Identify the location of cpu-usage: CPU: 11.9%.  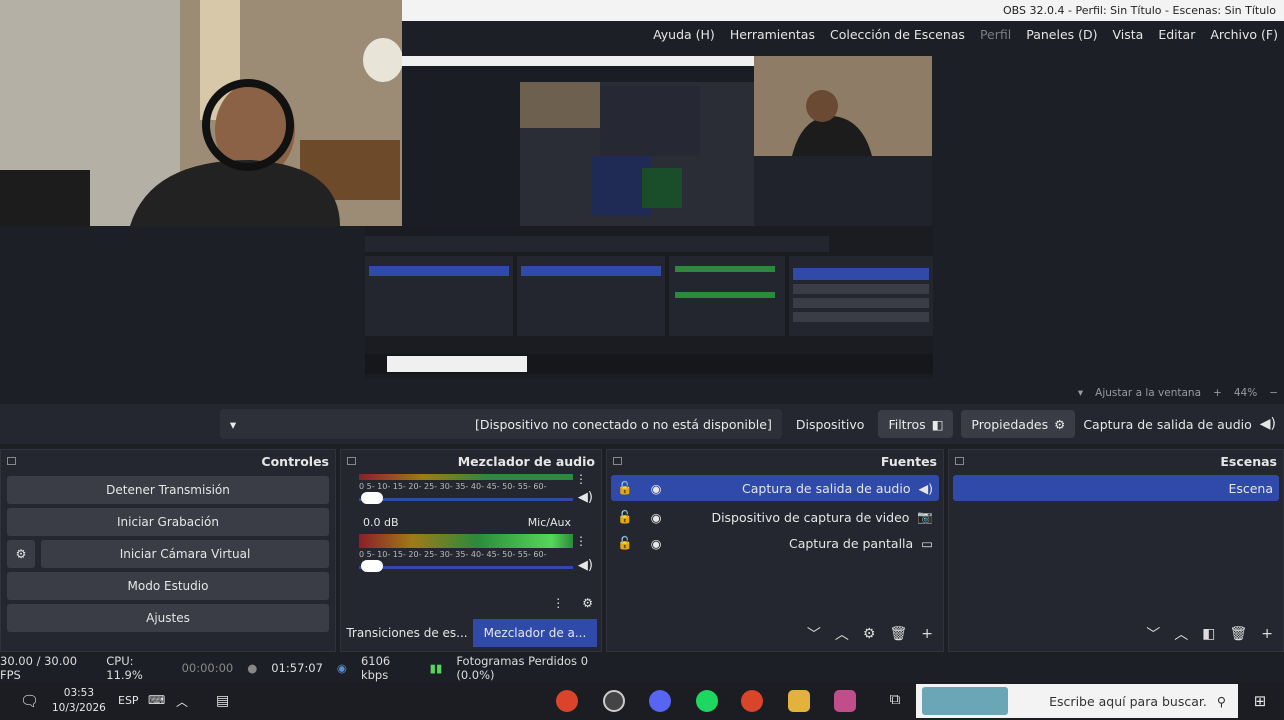
(124, 668).